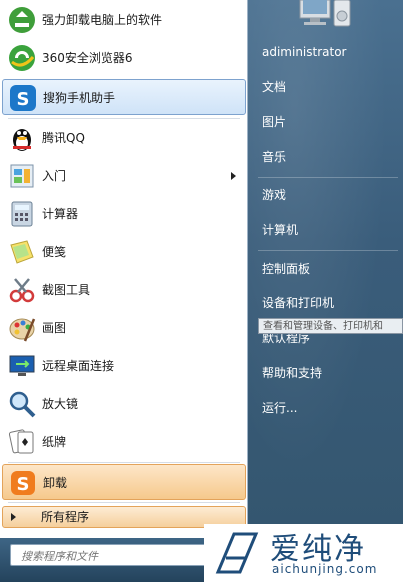 This screenshot has width=403, height=582. What do you see at coordinates (303, 553) in the screenshot?
I see `watermark: 爱纯净 aichunjing.com` at bounding box center [303, 553].